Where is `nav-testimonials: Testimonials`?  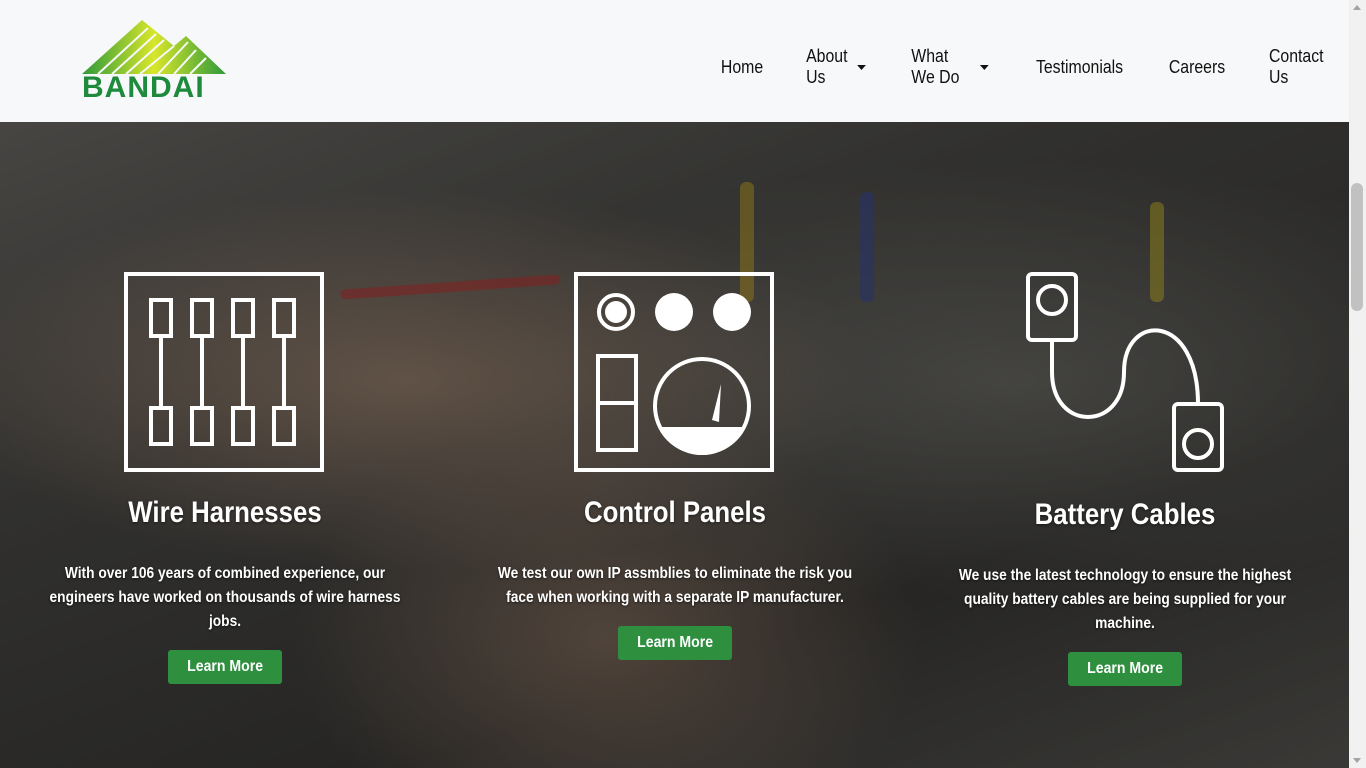
nav-testimonials: Testimonials is located at coordinates (1079, 67).